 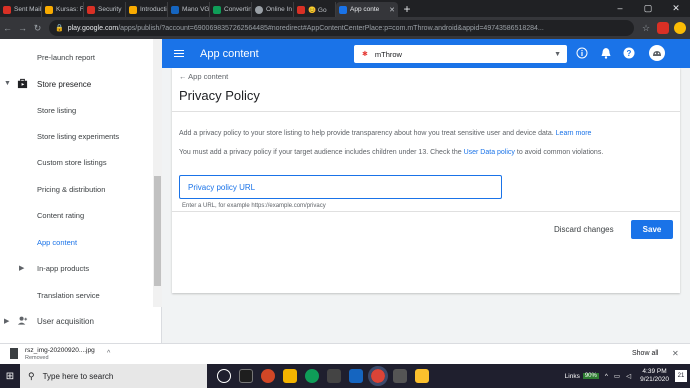 I want to click on user-data-policy-link: User Data policy, so click(x=489, y=152).